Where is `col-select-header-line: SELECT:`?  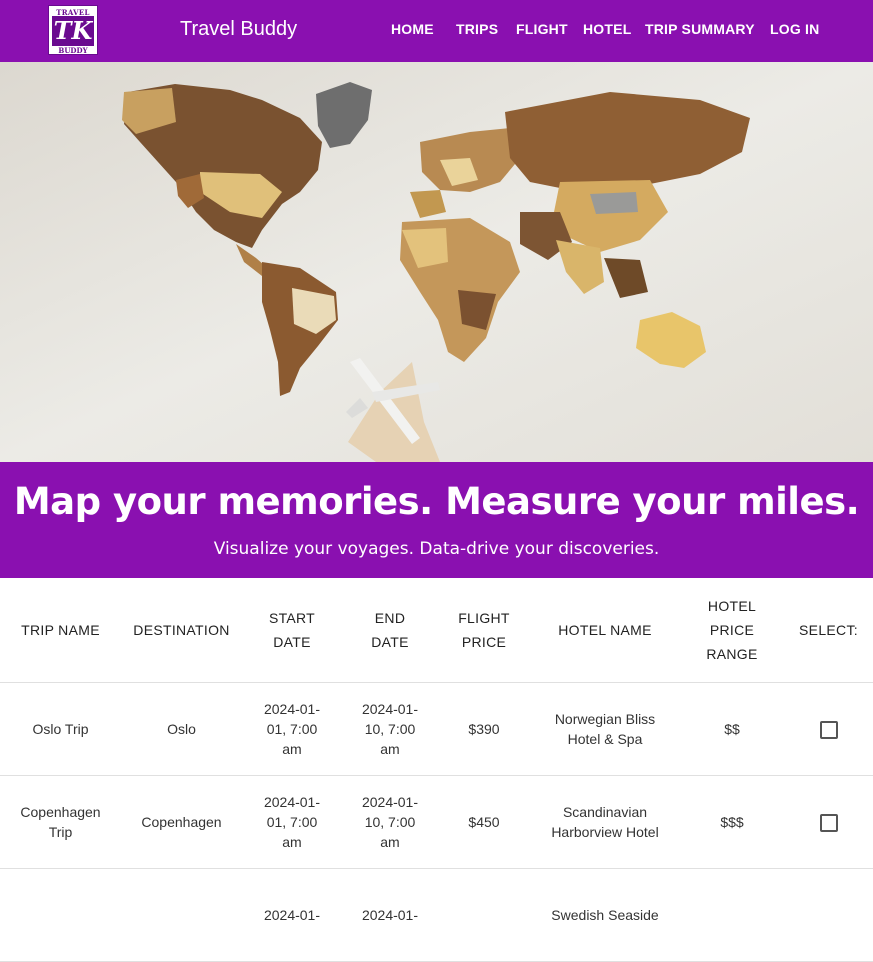 col-select-header-line: SELECT: is located at coordinates (828, 629).